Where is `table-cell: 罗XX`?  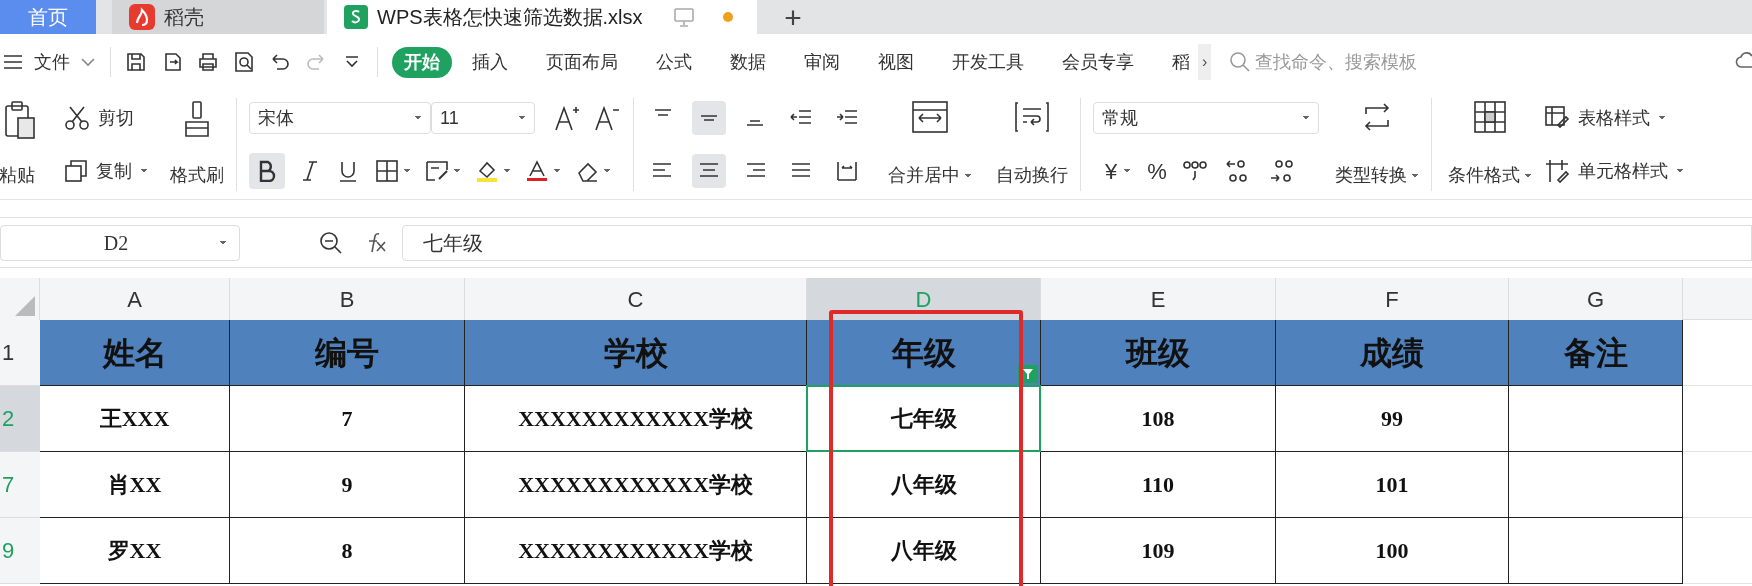
table-cell: 罗XX is located at coordinates (135, 551).